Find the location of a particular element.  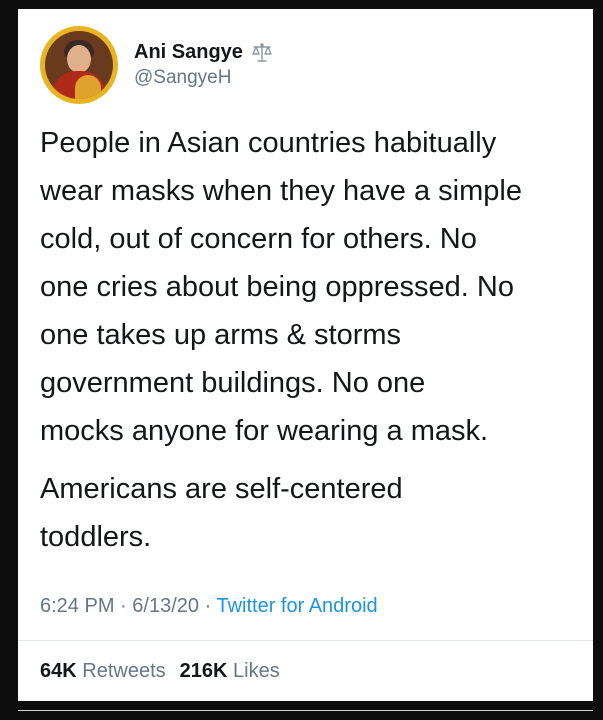

avatar is located at coordinates (79, 65).